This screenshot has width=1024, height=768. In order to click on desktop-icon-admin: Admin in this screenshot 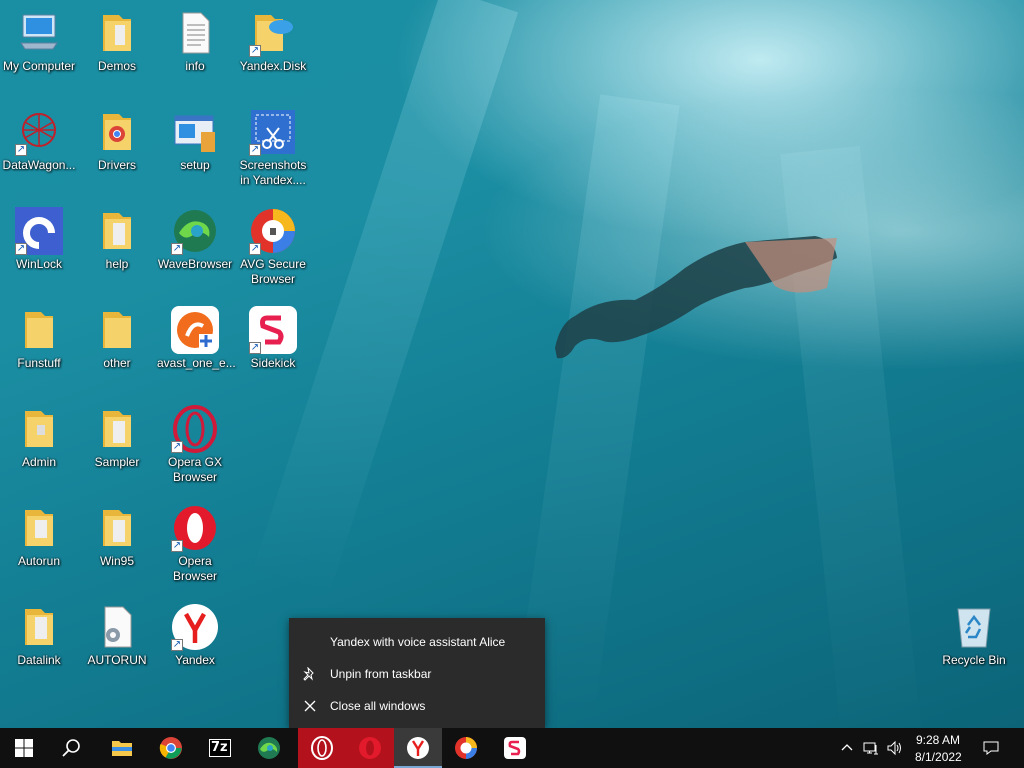, I will do `click(39, 437)`.